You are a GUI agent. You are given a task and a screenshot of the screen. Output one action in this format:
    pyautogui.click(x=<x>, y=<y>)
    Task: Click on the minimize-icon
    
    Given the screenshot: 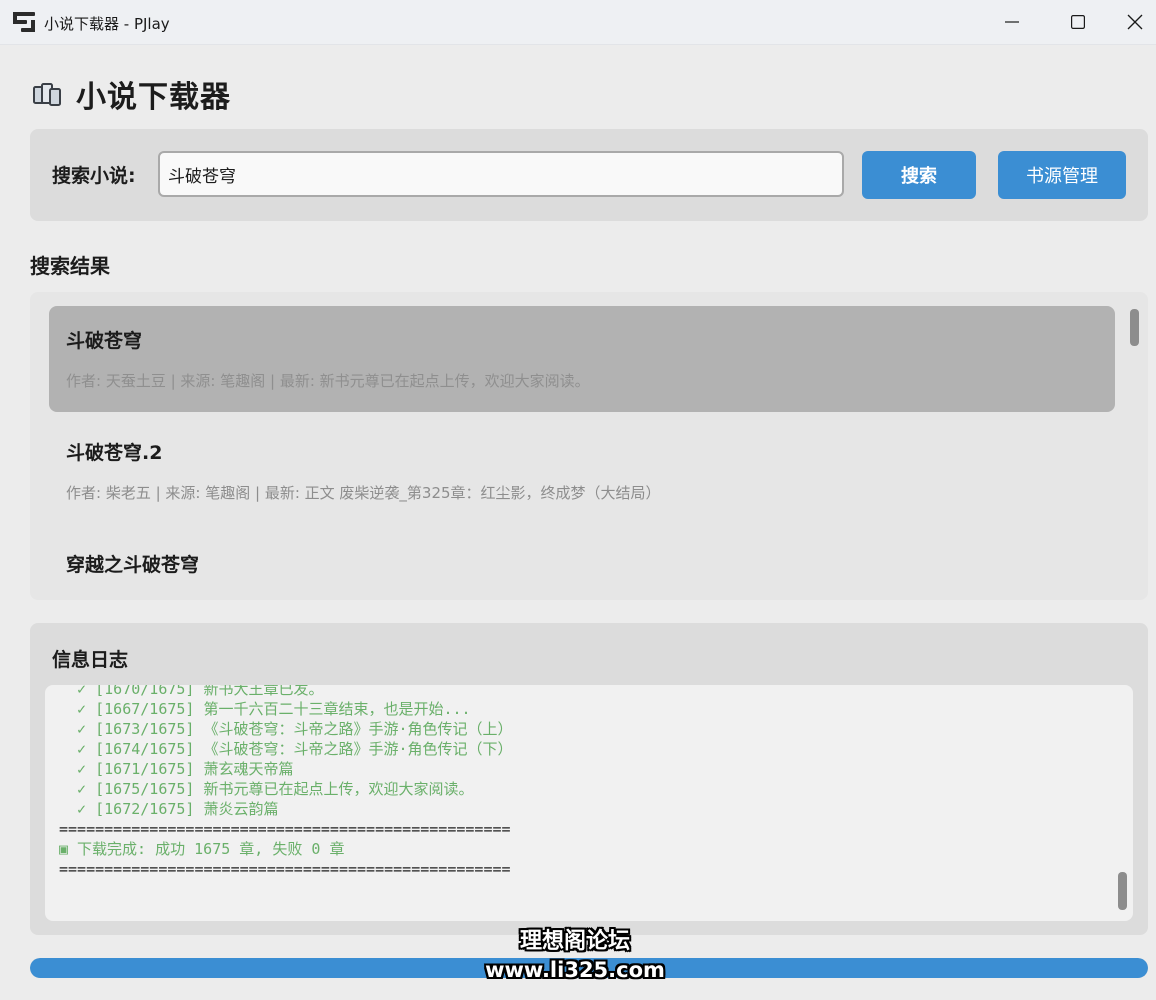 What is the action you would take?
    pyautogui.click(x=1012, y=22)
    